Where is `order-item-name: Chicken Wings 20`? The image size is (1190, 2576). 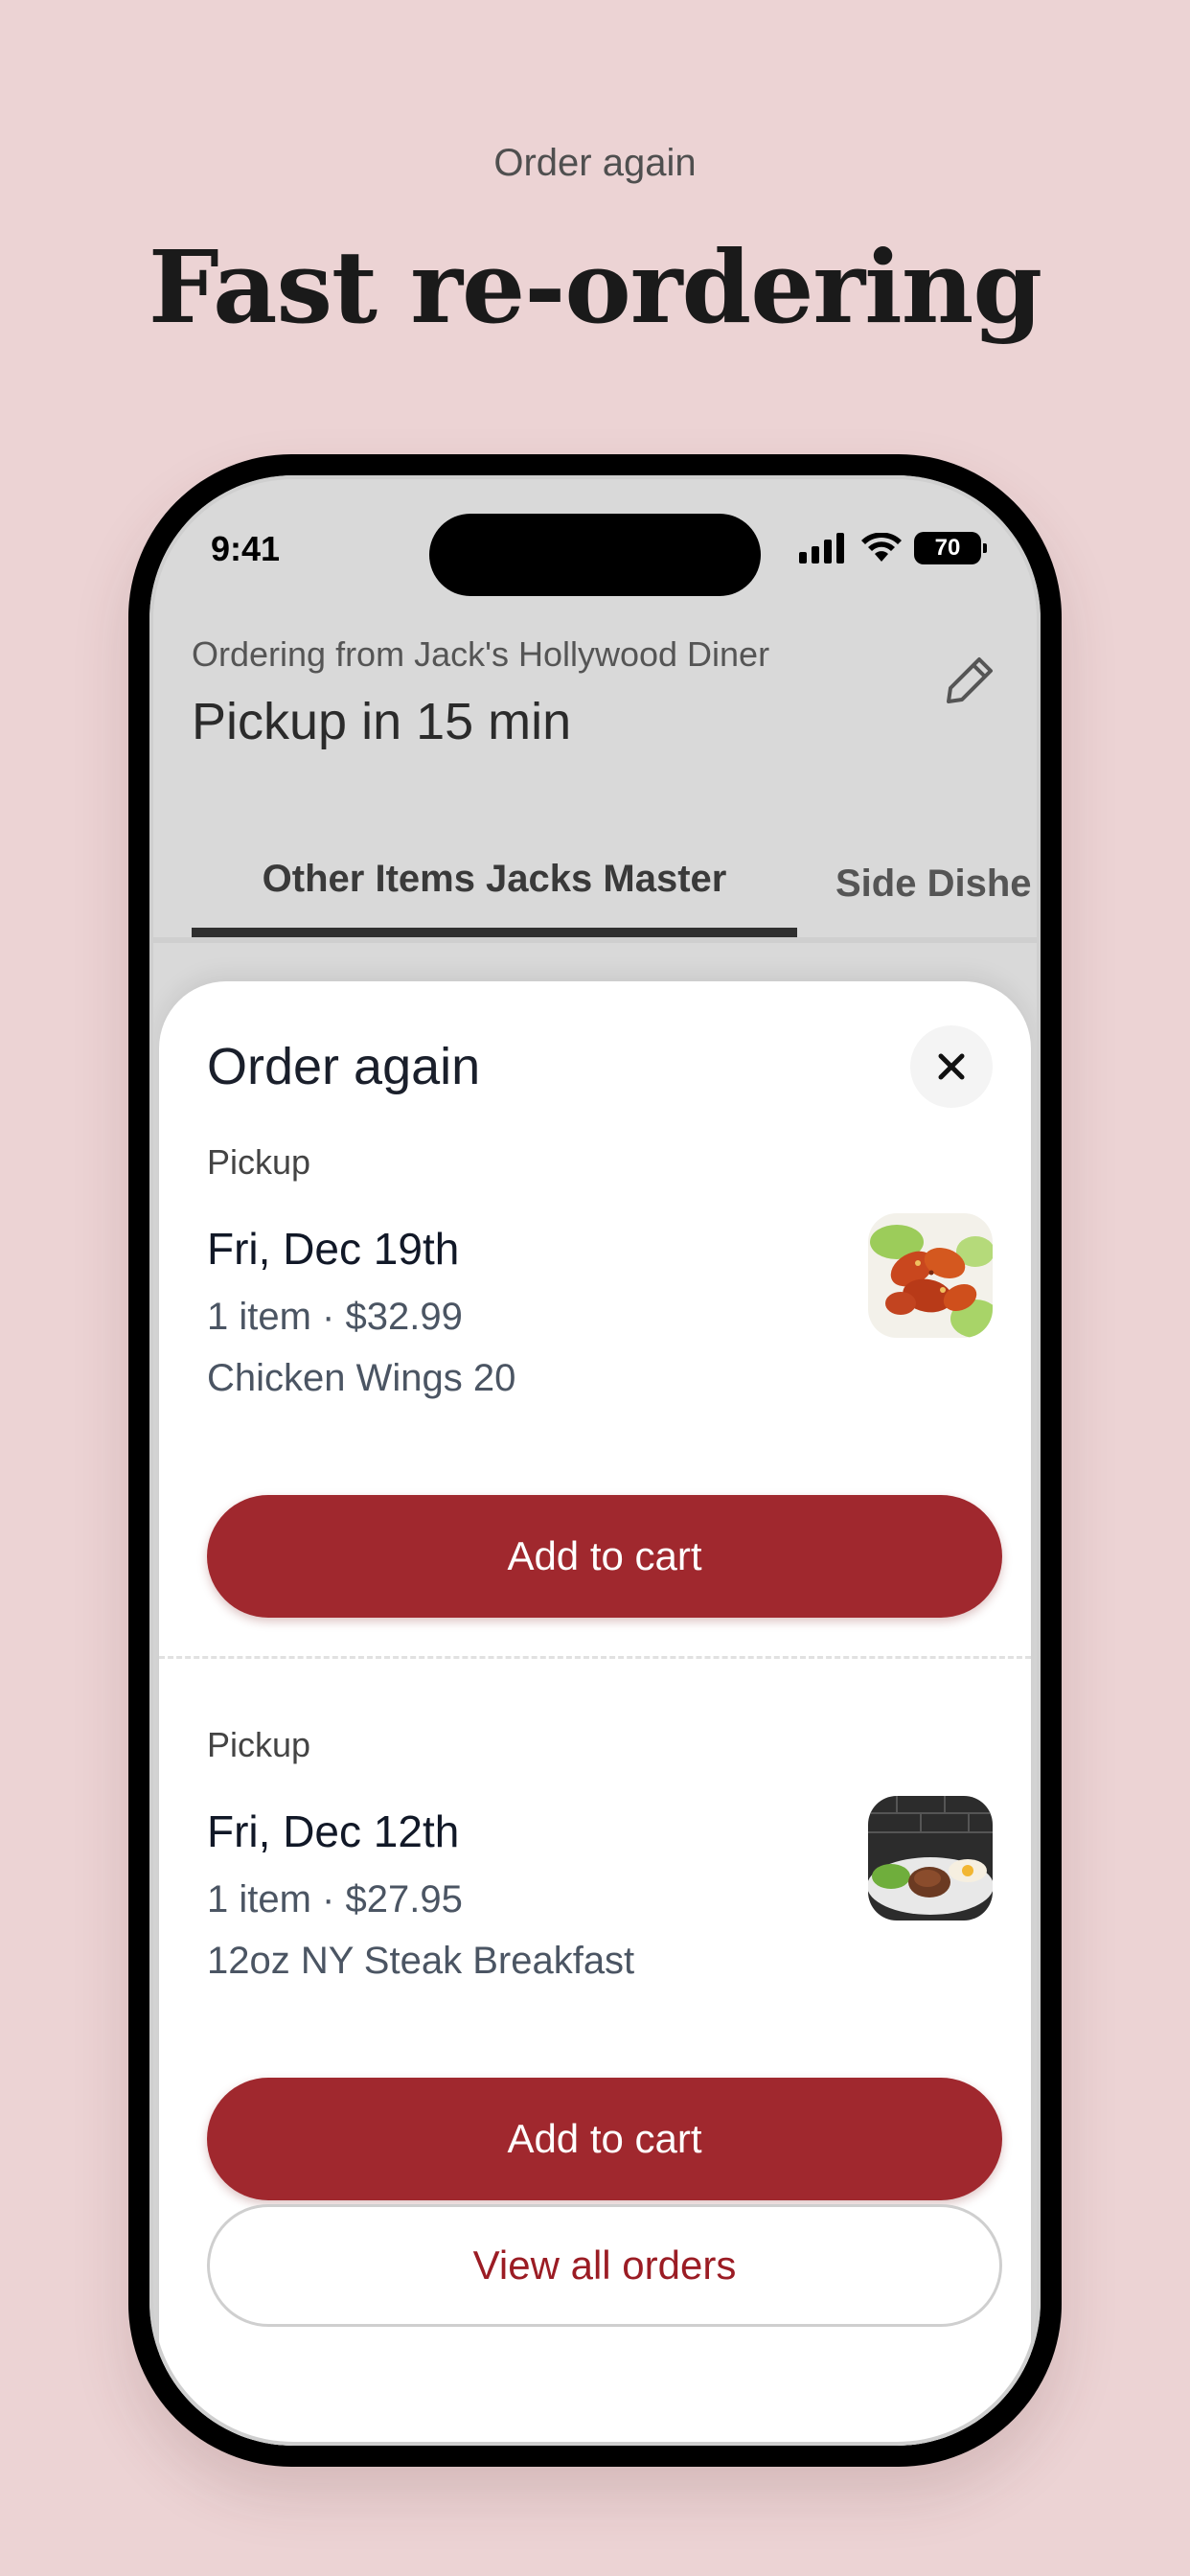
order-item-name: Chicken Wings 20 is located at coordinates (362, 1378).